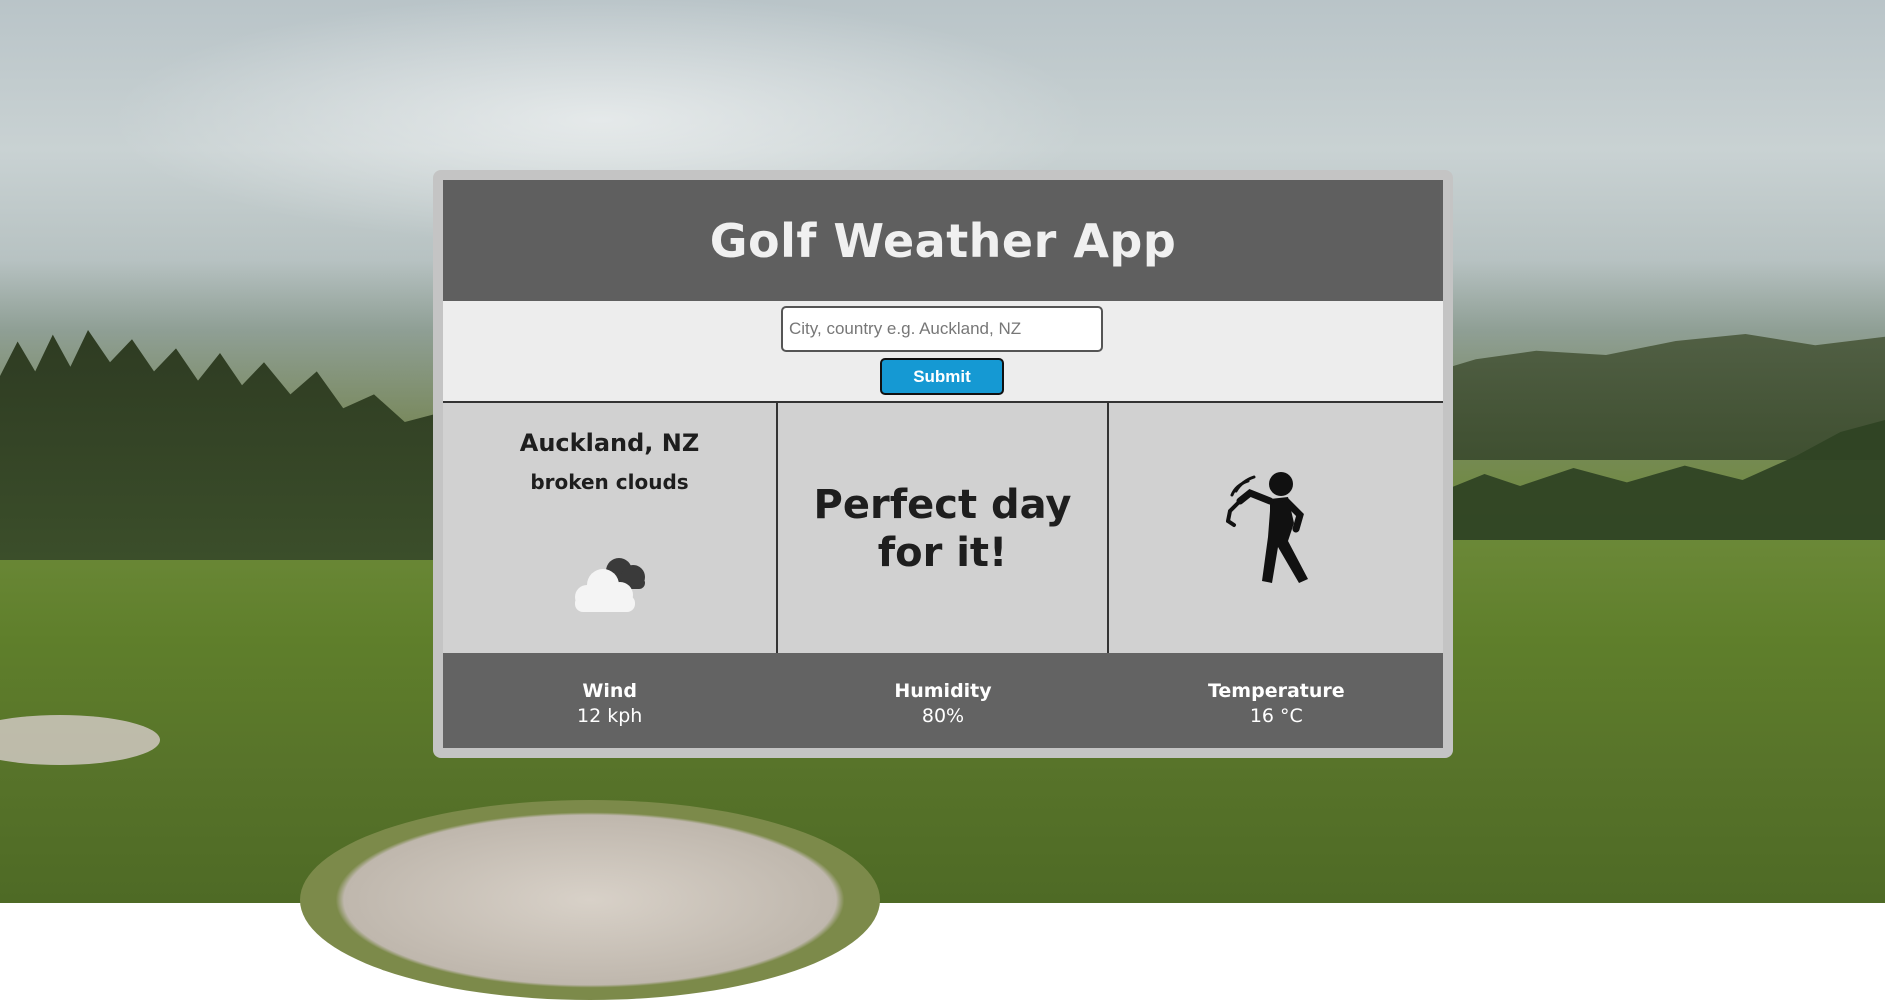  Describe the element at coordinates (609, 443) in the screenshot. I see `location-name: Auckland, NZ` at that location.